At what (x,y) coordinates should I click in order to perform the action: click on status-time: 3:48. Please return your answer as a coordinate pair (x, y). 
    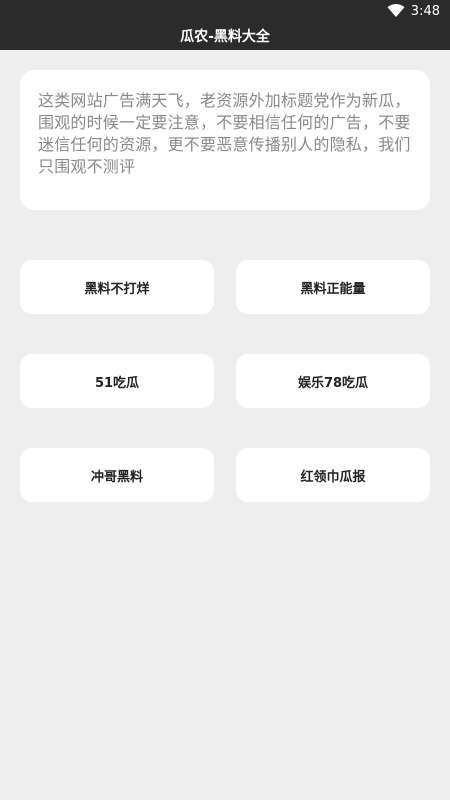
    Looking at the image, I should click on (425, 11).